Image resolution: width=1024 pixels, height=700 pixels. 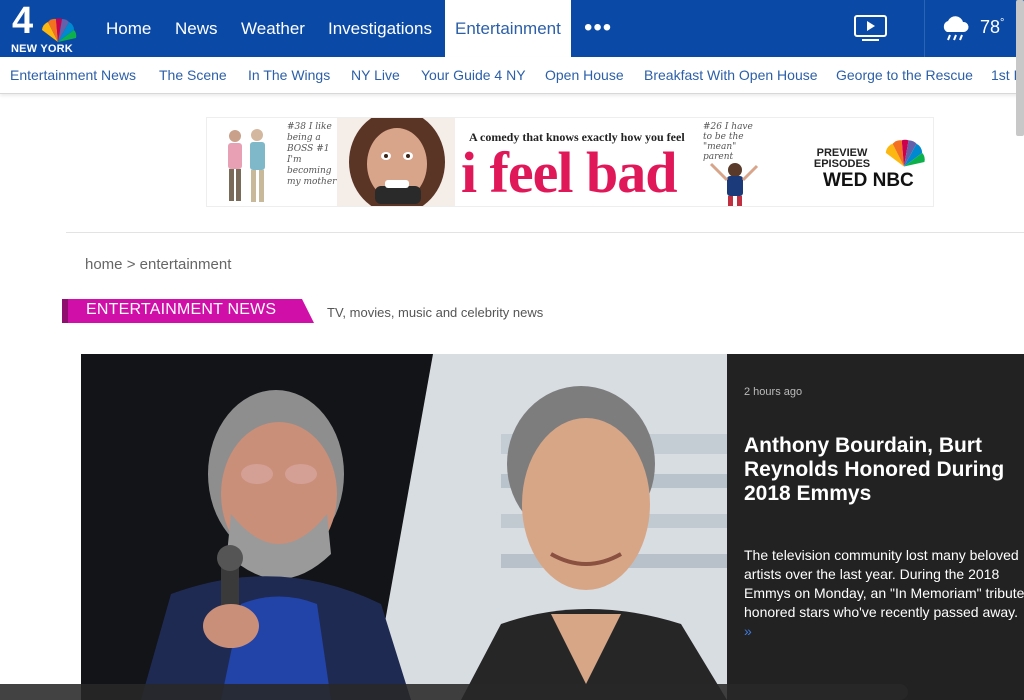 I want to click on read-more-link: », so click(x=748, y=631).